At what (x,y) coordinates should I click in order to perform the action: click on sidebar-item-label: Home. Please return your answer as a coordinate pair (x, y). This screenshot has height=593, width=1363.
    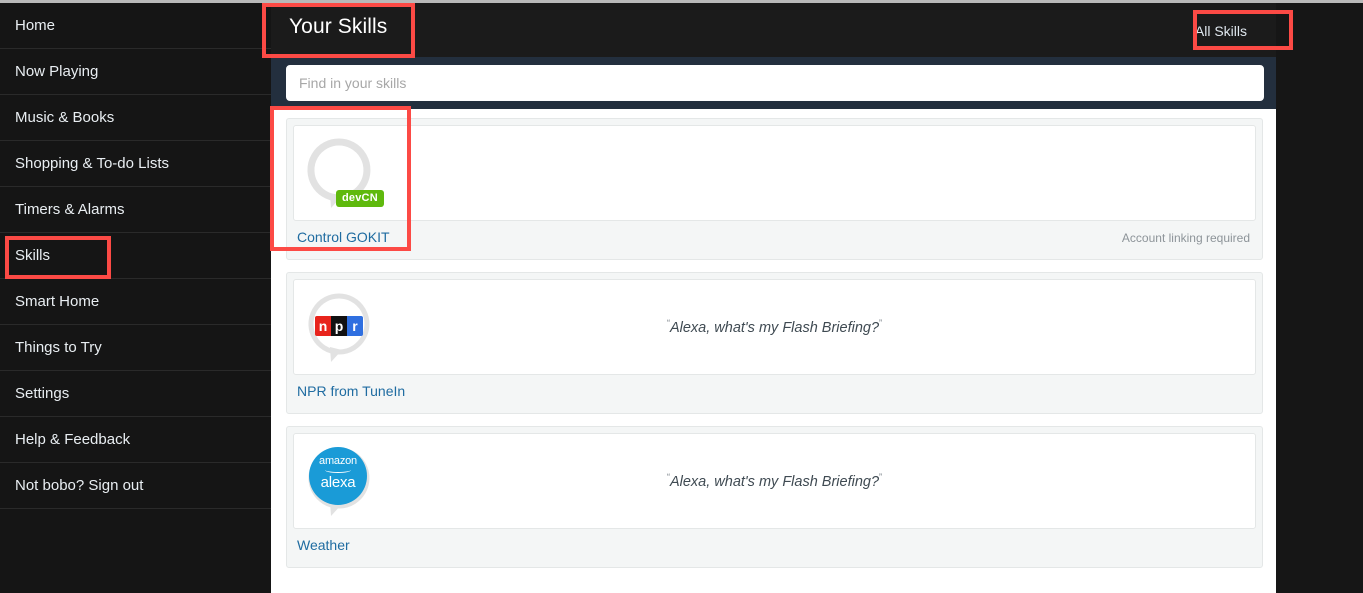
    Looking at the image, I should click on (35, 25).